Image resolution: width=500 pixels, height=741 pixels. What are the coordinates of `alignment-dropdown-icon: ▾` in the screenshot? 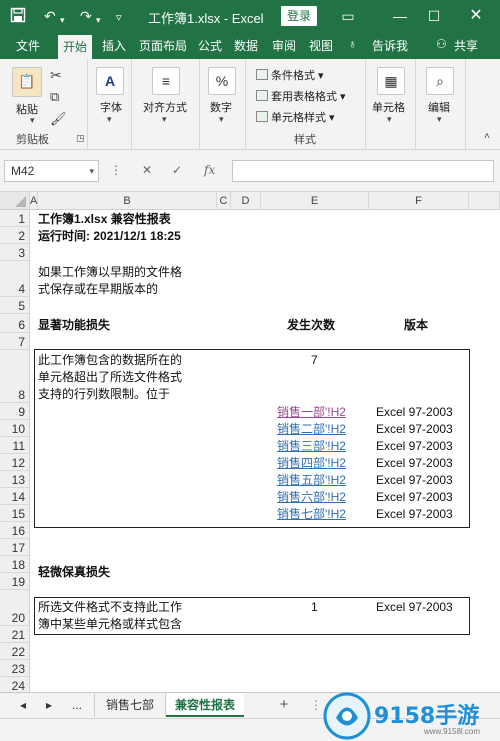 It's located at (164, 119).